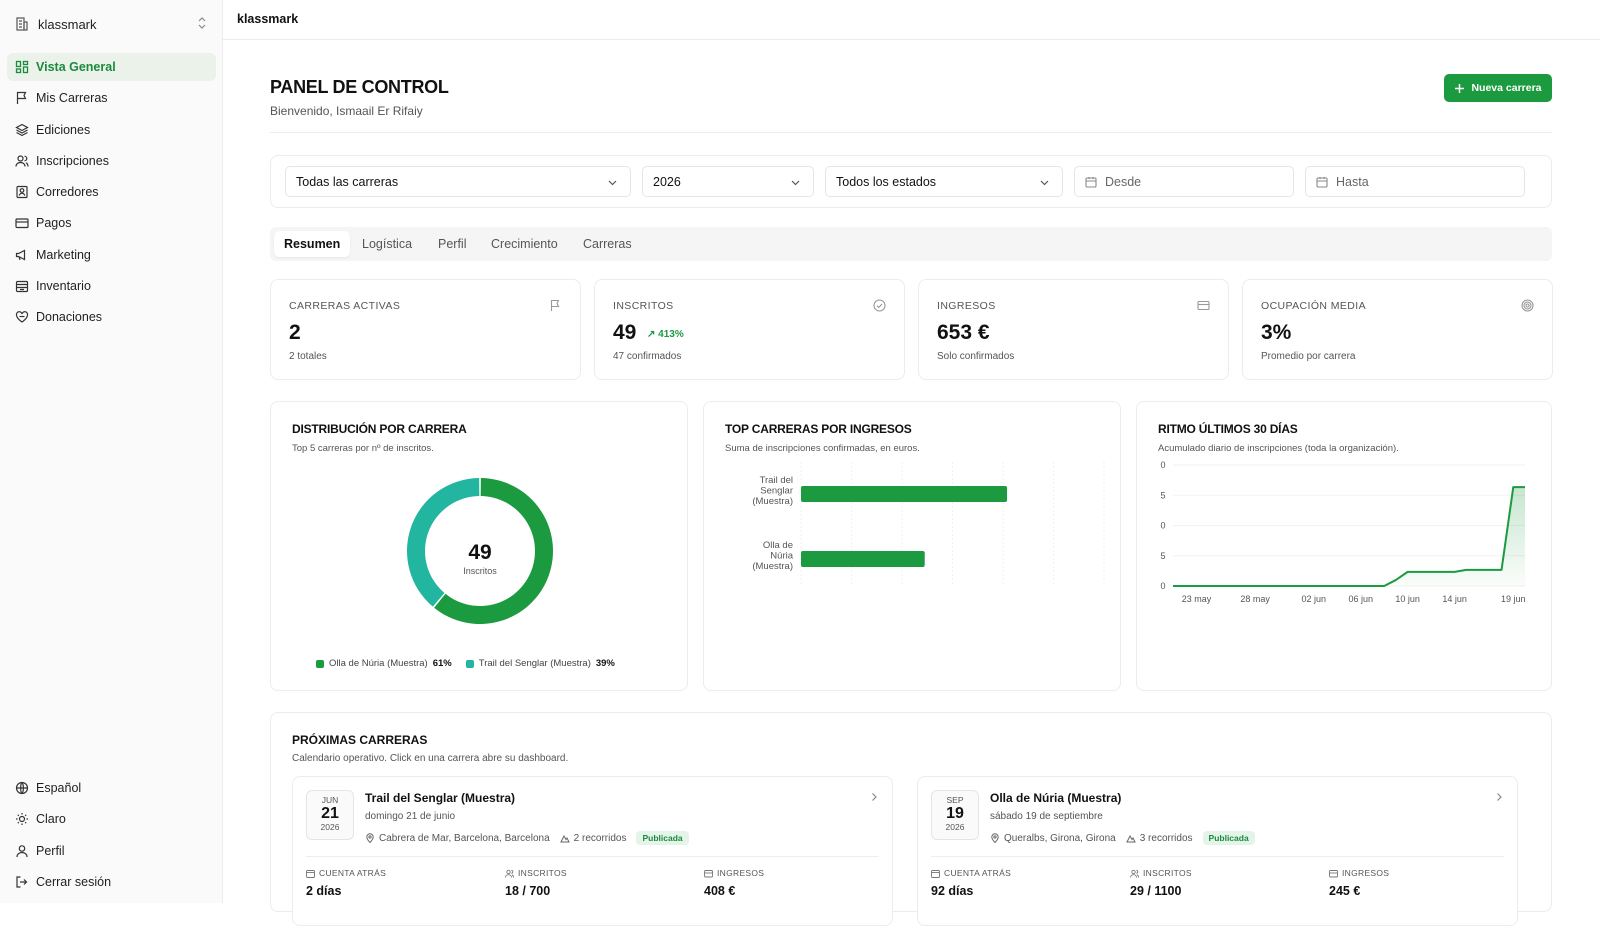  What do you see at coordinates (20, 255) in the screenshot?
I see `megaphone-icon` at bounding box center [20, 255].